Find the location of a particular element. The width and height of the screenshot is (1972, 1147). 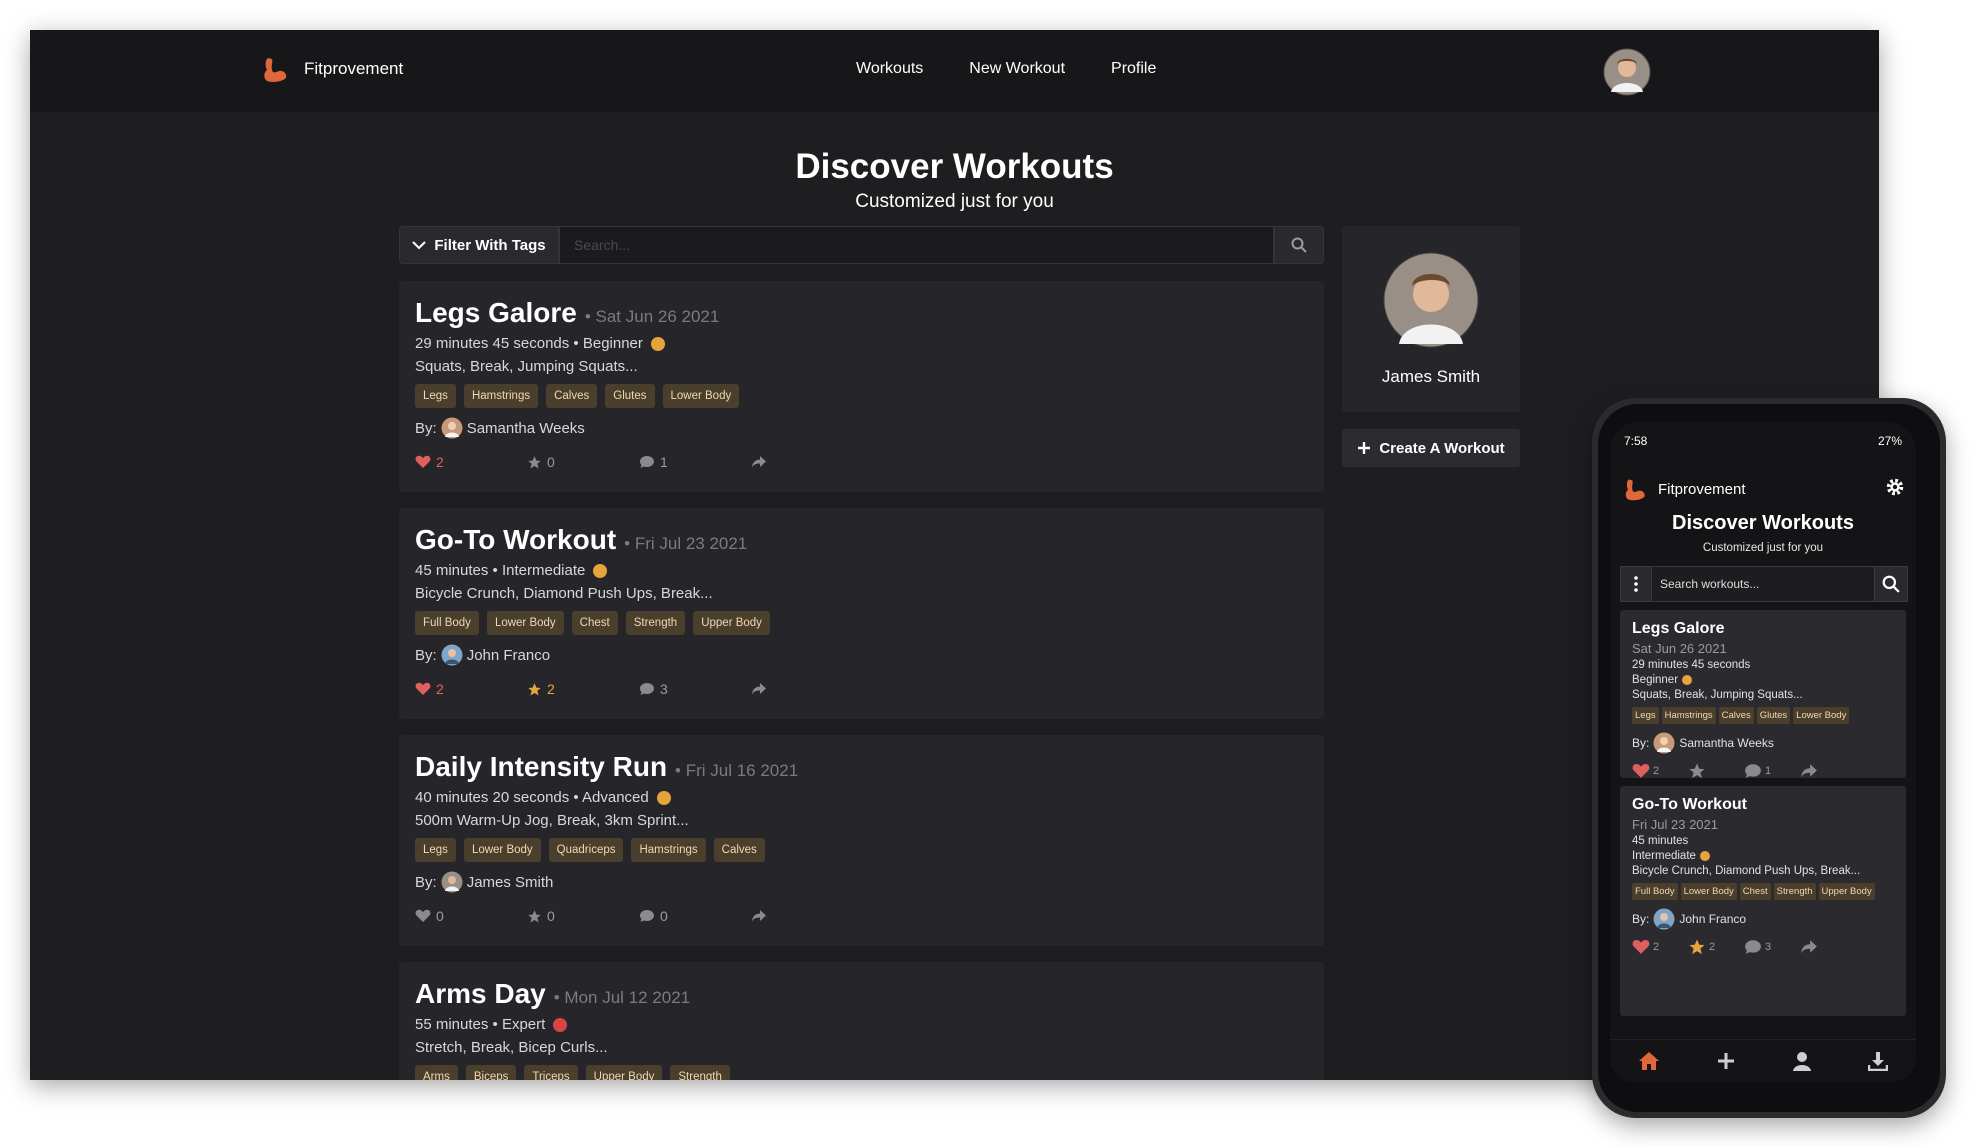

author-name: James Smith is located at coordinates (510, 882).